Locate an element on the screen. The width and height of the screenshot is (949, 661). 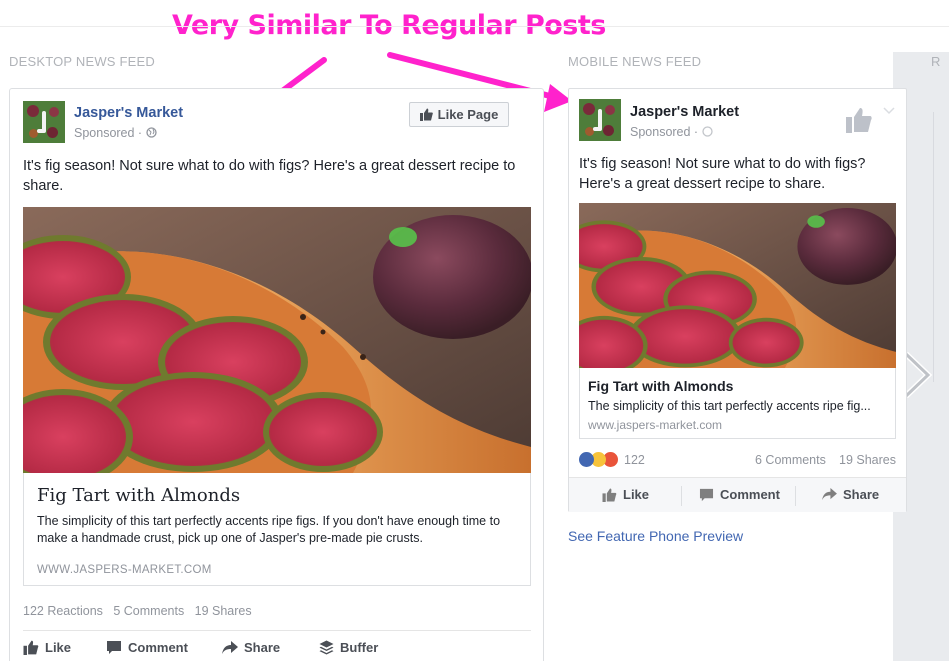
buffer-action-button: Buffer is located at coordinates (348, 647).